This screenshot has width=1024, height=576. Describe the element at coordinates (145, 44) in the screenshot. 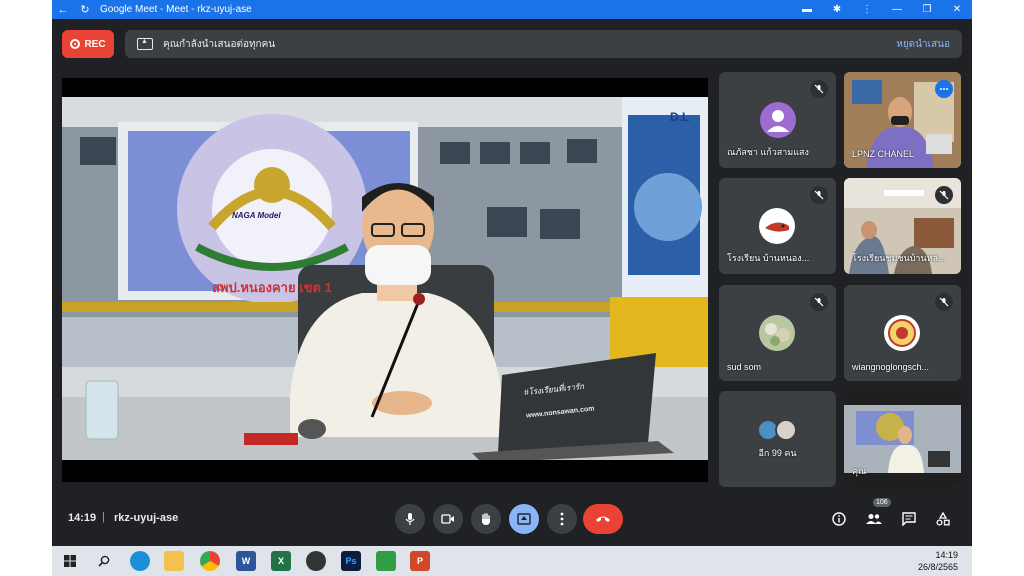

I see `present-screen-icon` at that location.